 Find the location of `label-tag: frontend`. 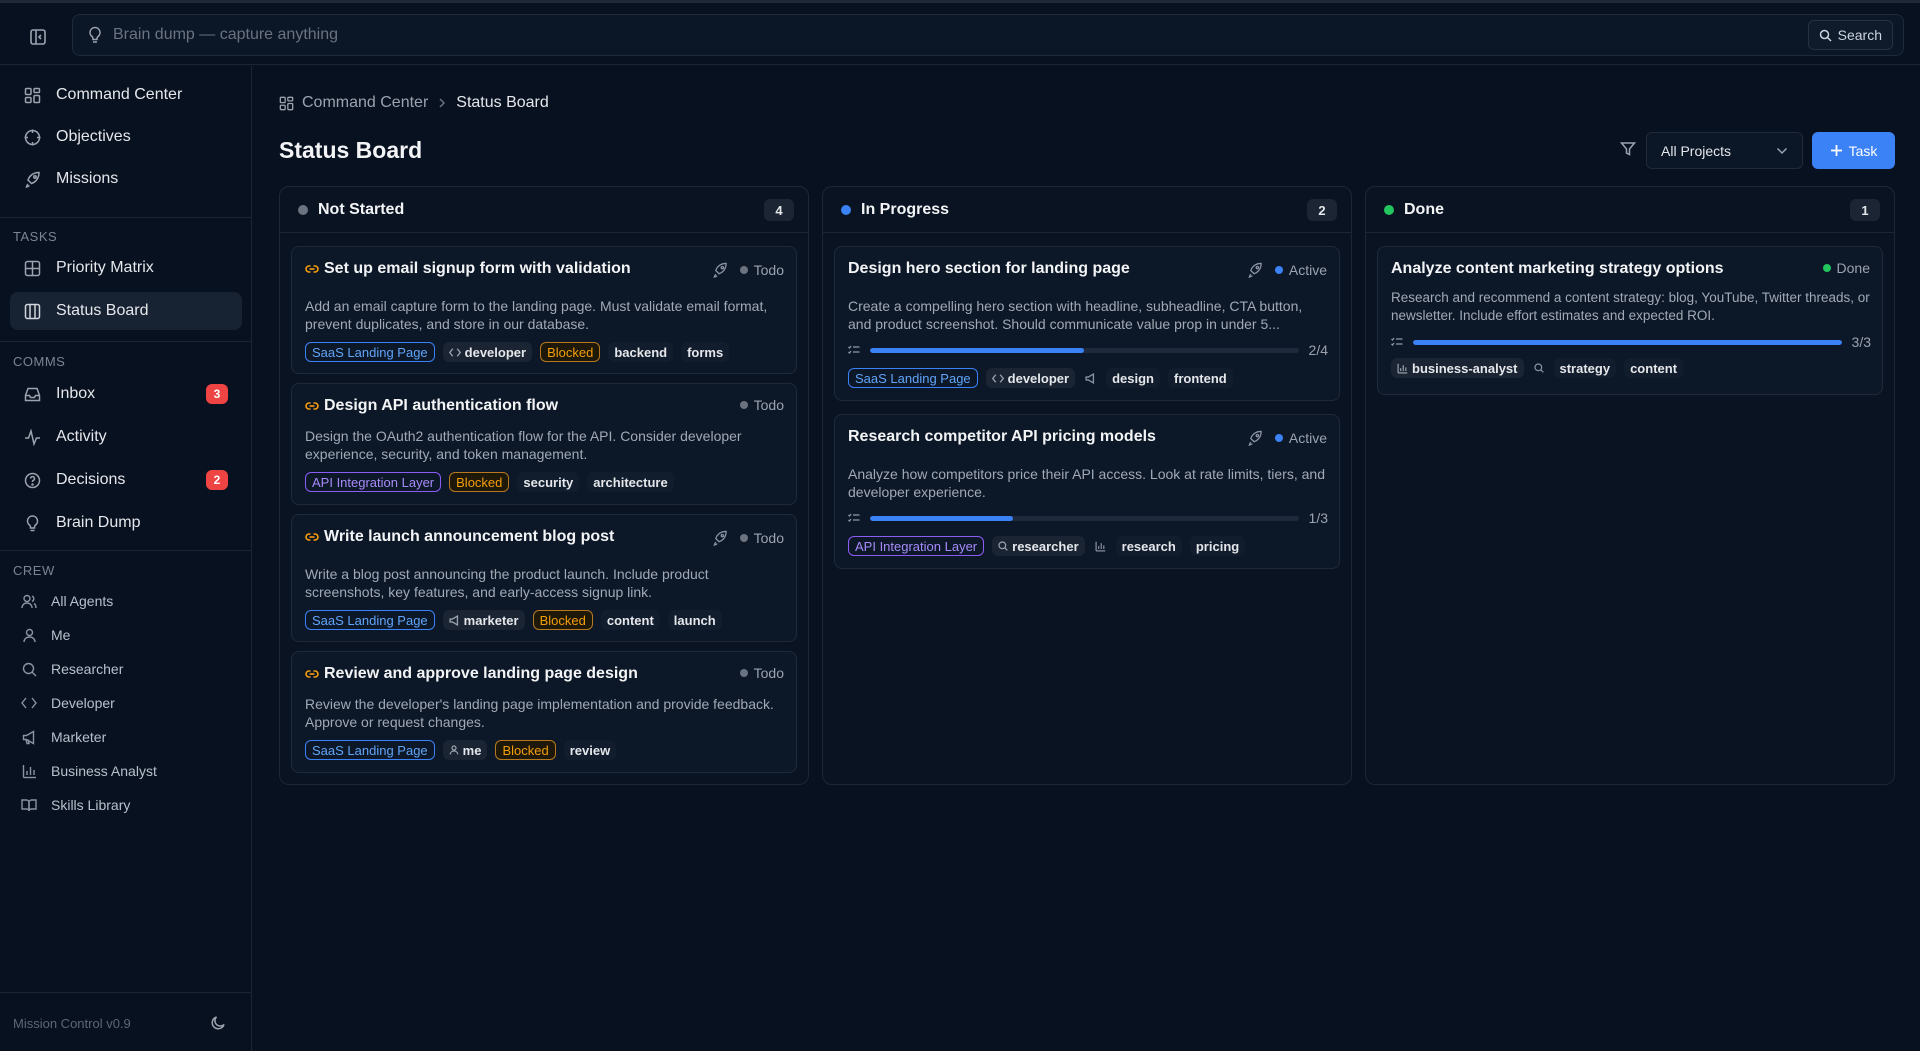

label-tag: frontend is located at coordinates (1200, 378).